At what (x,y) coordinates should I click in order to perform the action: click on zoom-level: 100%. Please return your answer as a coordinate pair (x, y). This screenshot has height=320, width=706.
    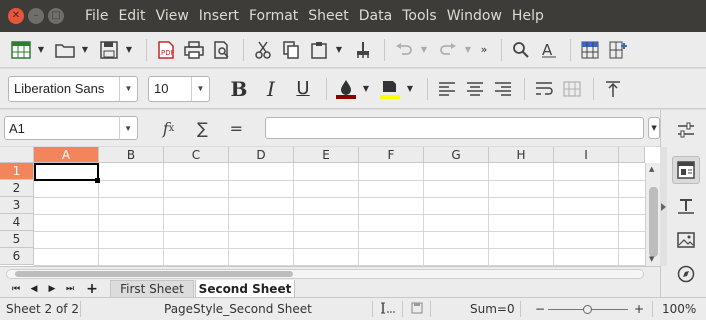
    Looking at the image, I should click on (679, 309).